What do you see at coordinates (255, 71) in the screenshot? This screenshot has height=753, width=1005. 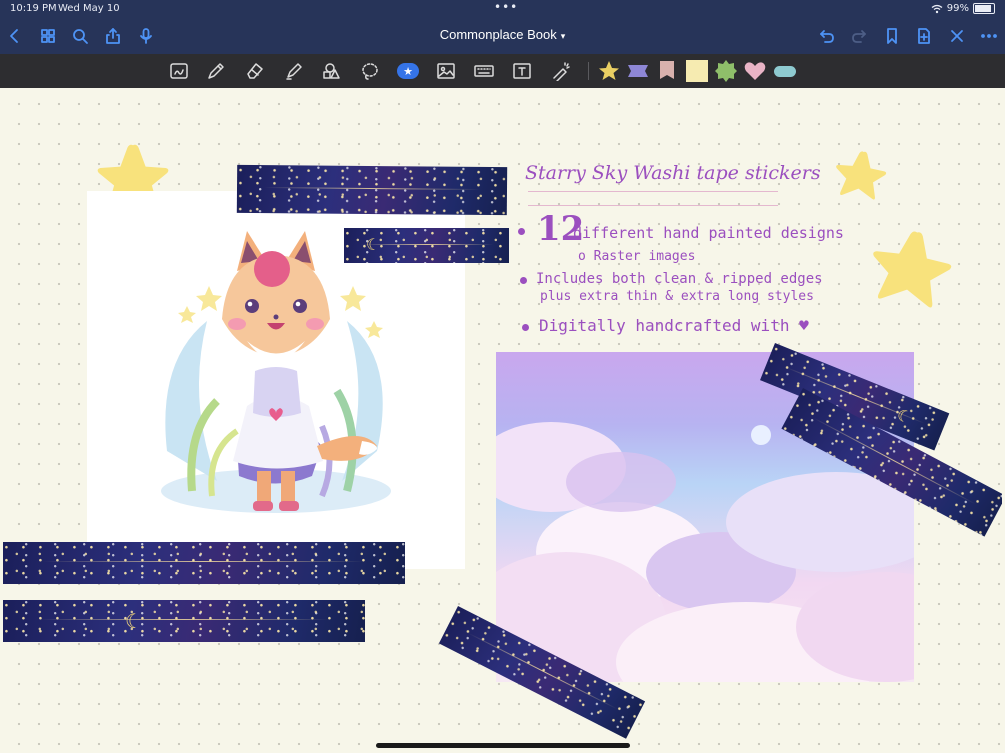 I see `eraser-icon` at bounding box center [255, 71].